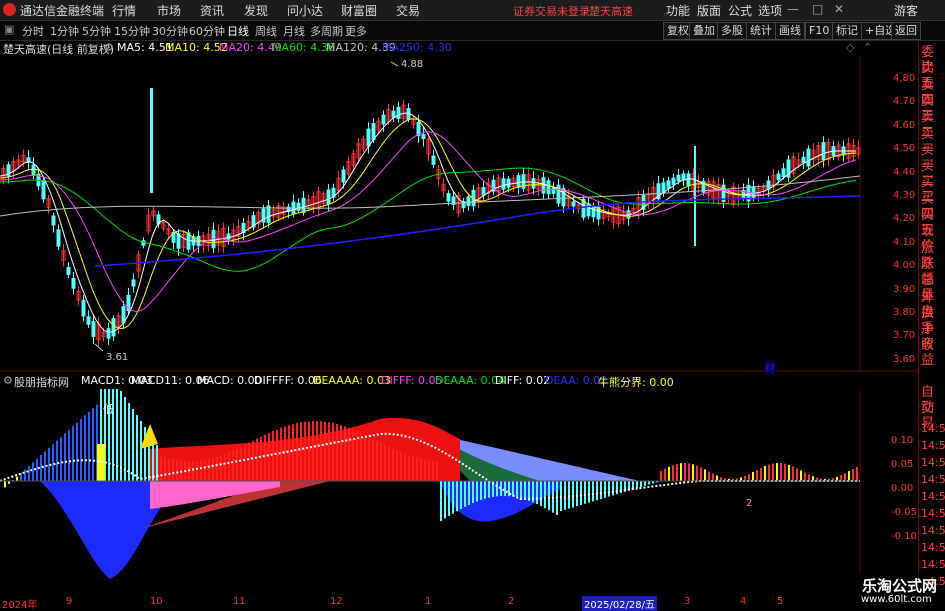  Describe the element at coordinates (96, 31) in the screenshot. I see `period-5min: 5分钟` at that location.